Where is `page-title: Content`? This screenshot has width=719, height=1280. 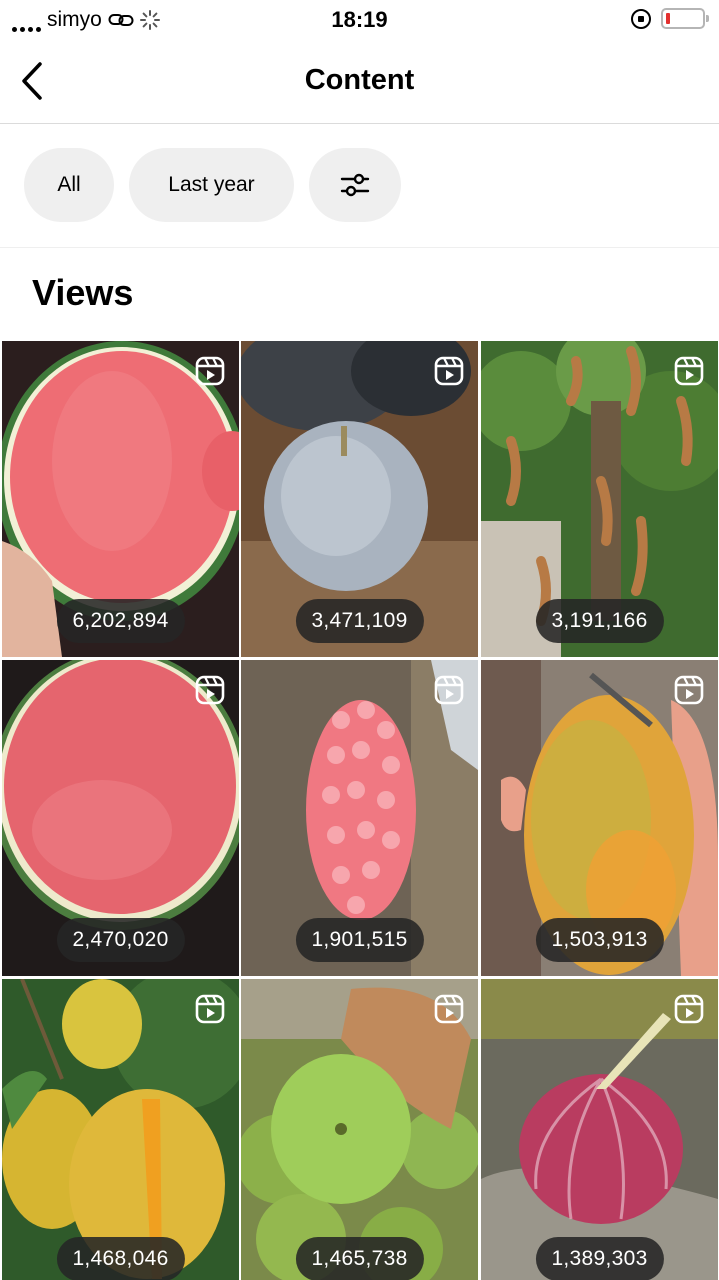
page-title: Content is located at coordinates (359, 80).